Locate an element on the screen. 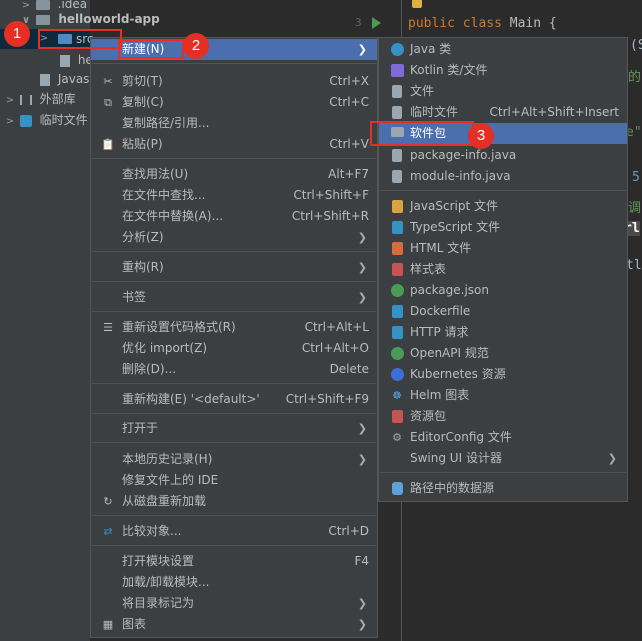 The height and width of the screenshot is (641, 642). css-file-icon is located at coordinates (397, 270).